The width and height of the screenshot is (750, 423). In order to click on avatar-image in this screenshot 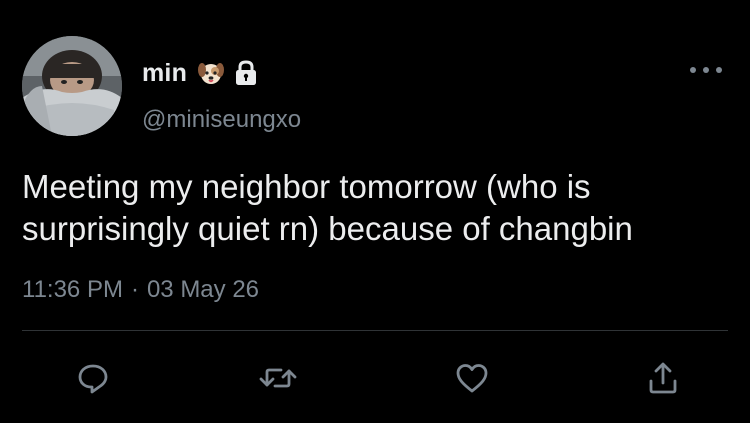, I will do `click(72, 86)`.